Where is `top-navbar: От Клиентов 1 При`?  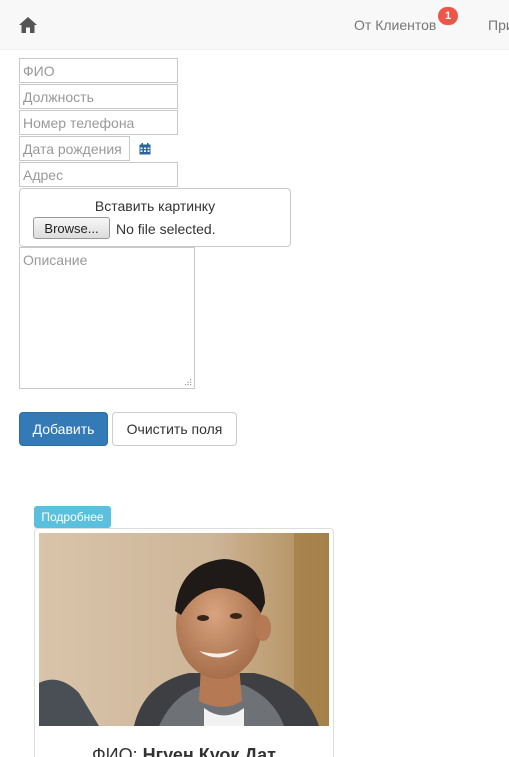 top-navbar: От Клиентов 1 При is located at coordinates (254, 25).